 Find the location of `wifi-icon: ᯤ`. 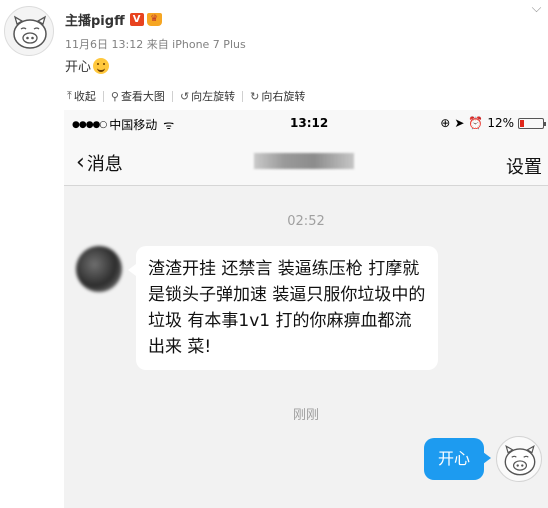

wifi-icon: ᯤ is located at coordinates (169, 125).